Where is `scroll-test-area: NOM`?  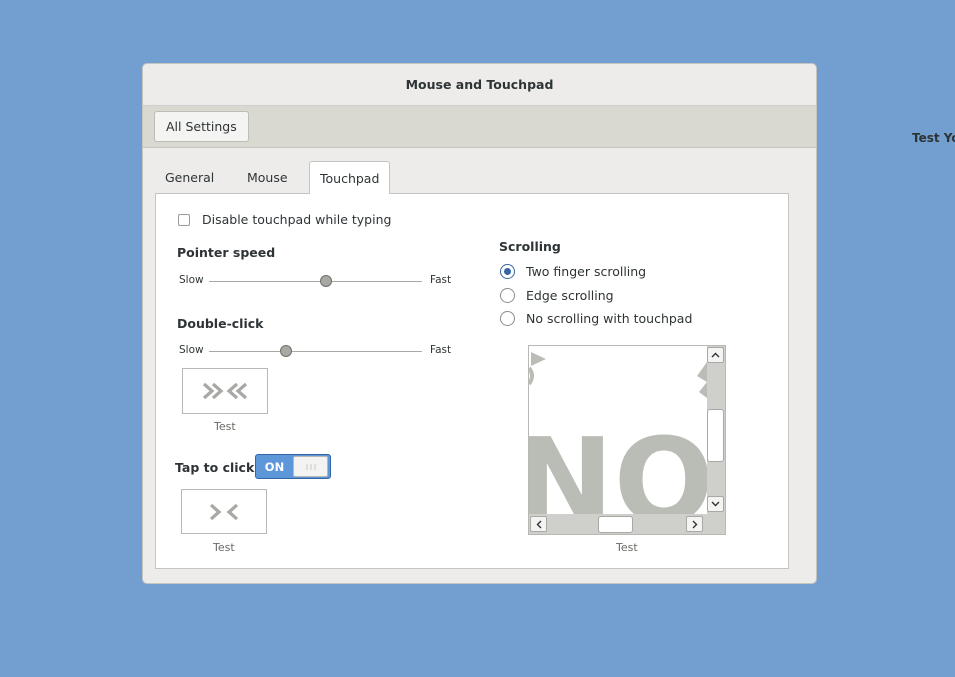 scroll-test-area: NOM is located at coordinates (627, 440).